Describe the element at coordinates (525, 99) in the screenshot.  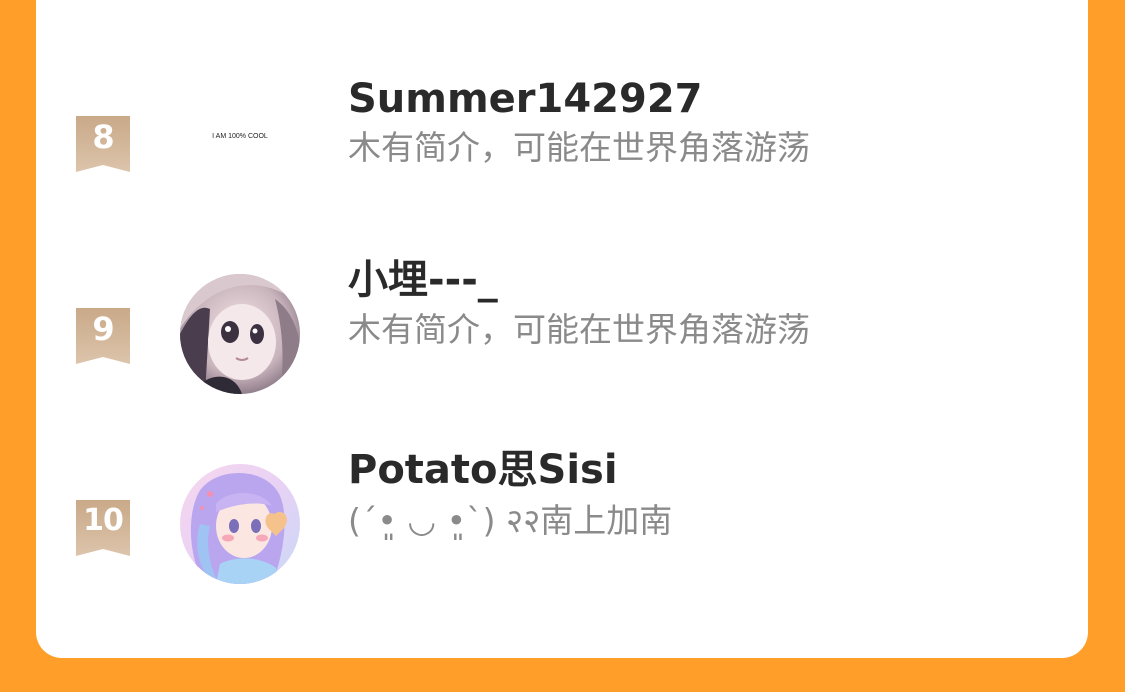
I see `user-name: Summer142927` at that location.